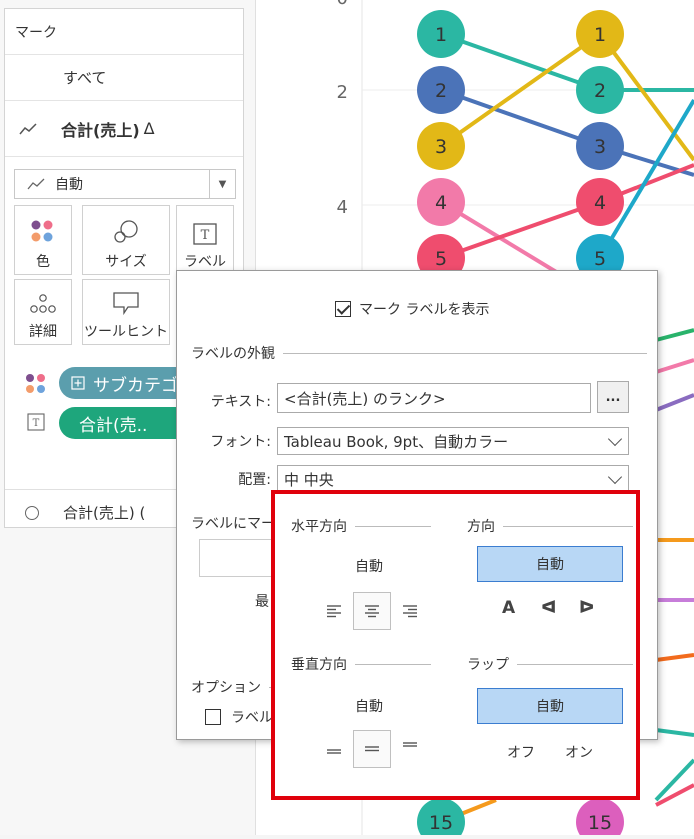 The width and height of the screenshot is (694, 839). Describe the element at coordinates (124, 78) in the screenshot. I see `marks-all-tab: すべて` at that location.